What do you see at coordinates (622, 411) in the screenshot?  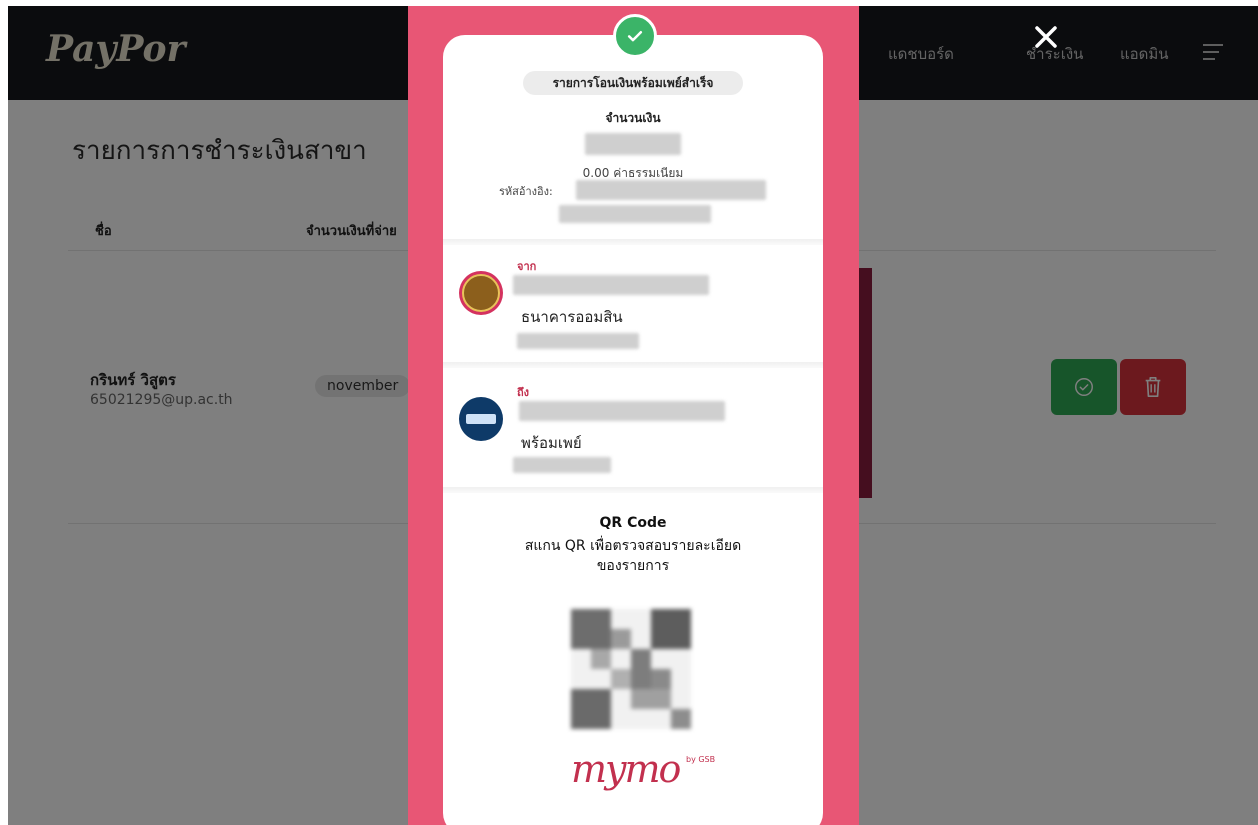 I see `receiver-name` at bounding box center [622, 411].